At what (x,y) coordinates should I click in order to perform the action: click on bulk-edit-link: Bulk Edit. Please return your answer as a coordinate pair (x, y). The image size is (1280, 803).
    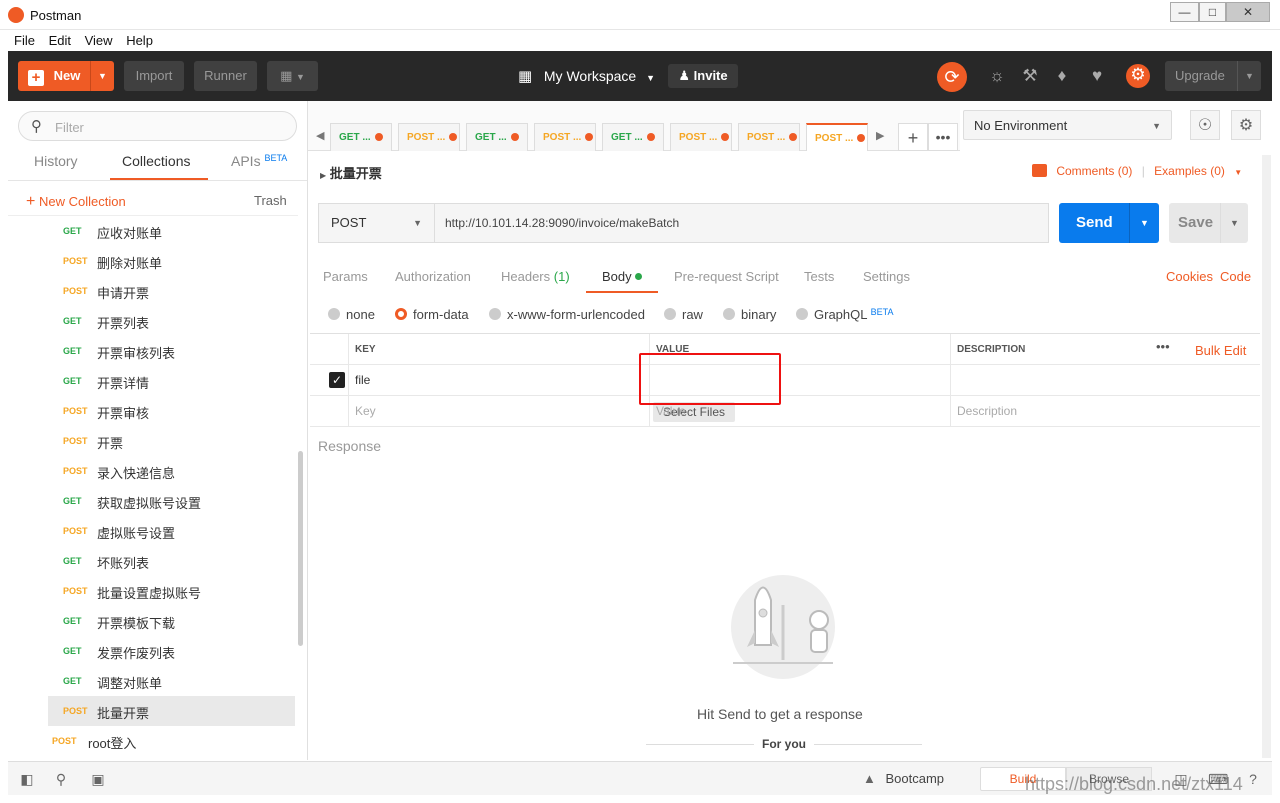
    Looking at the image, I should click on (1220, 350).